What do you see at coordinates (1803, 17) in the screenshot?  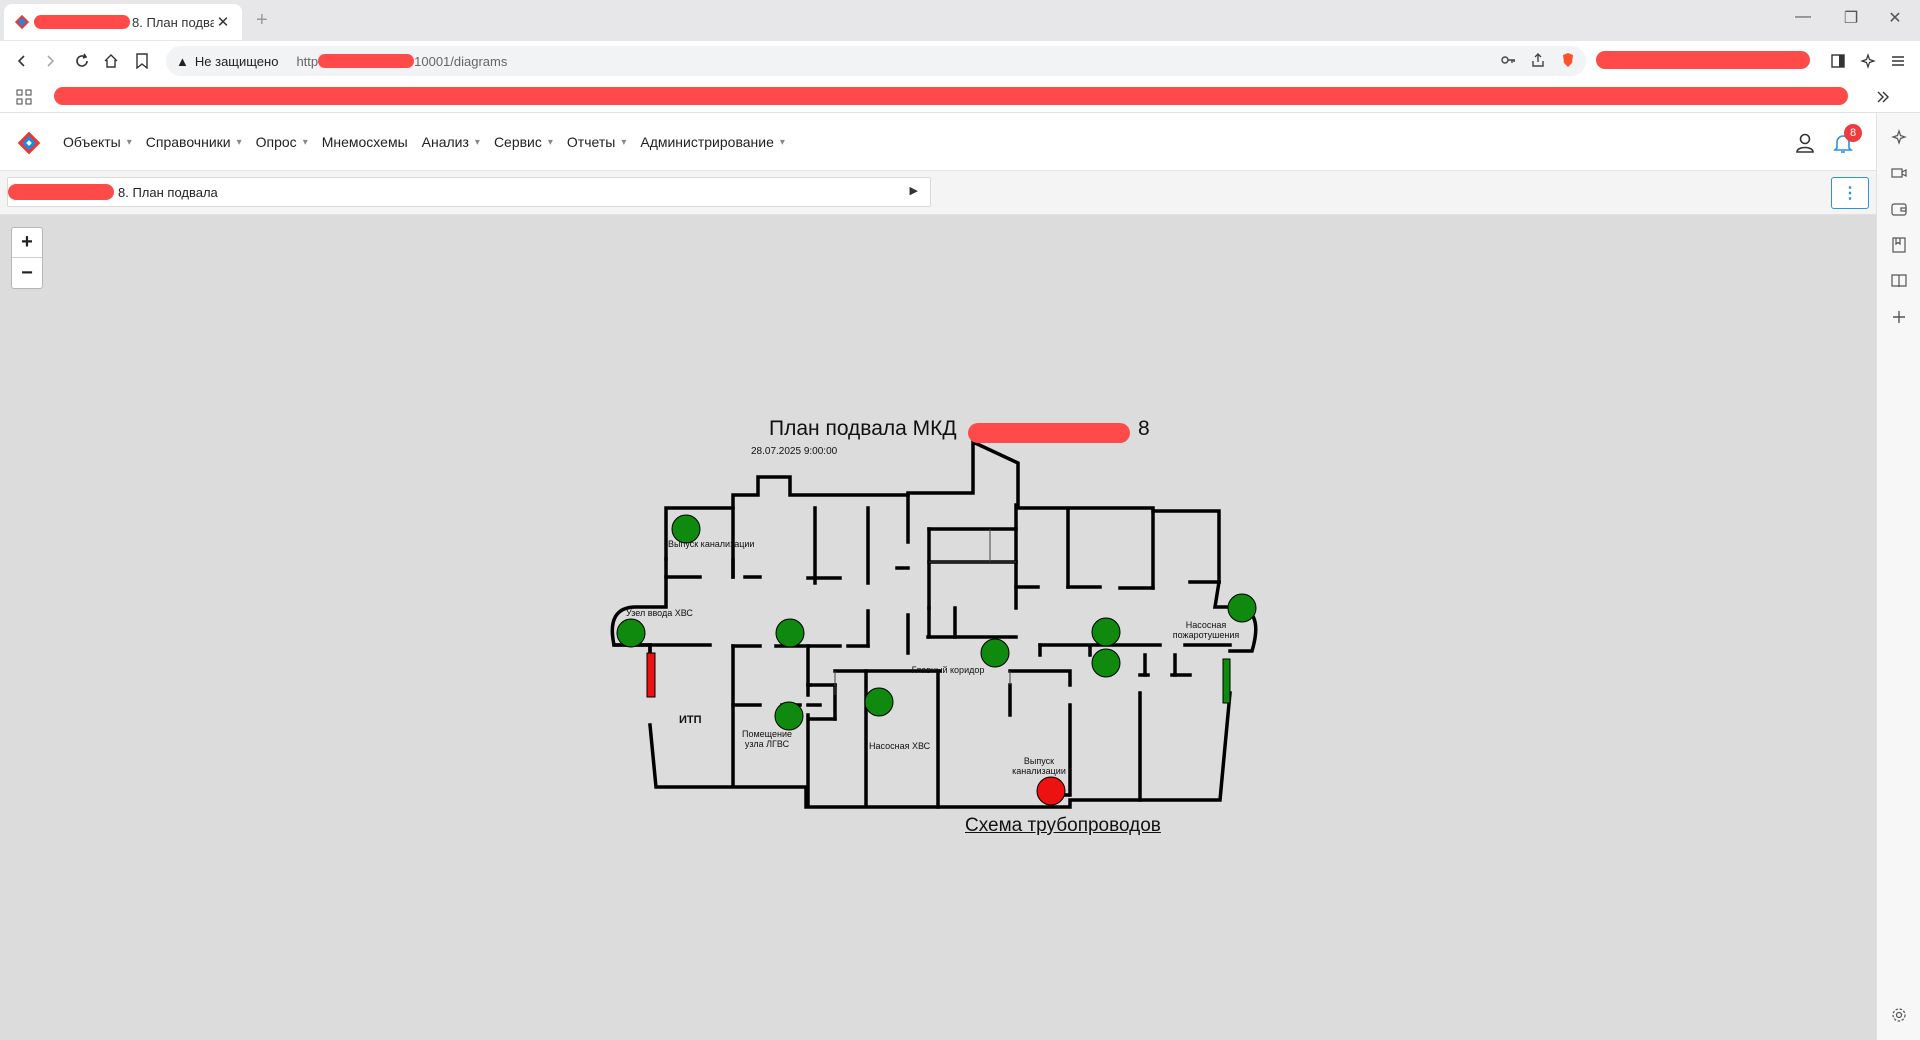 I see `minimize-button: —` at bounding box center [1803, 17].